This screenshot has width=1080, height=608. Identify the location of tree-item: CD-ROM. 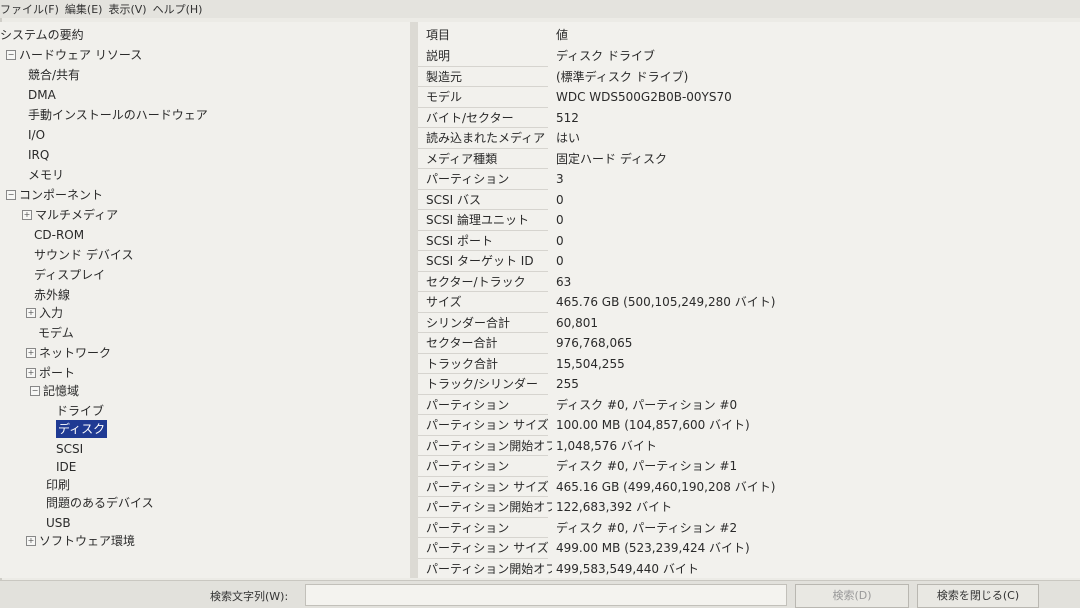
(59, 235).